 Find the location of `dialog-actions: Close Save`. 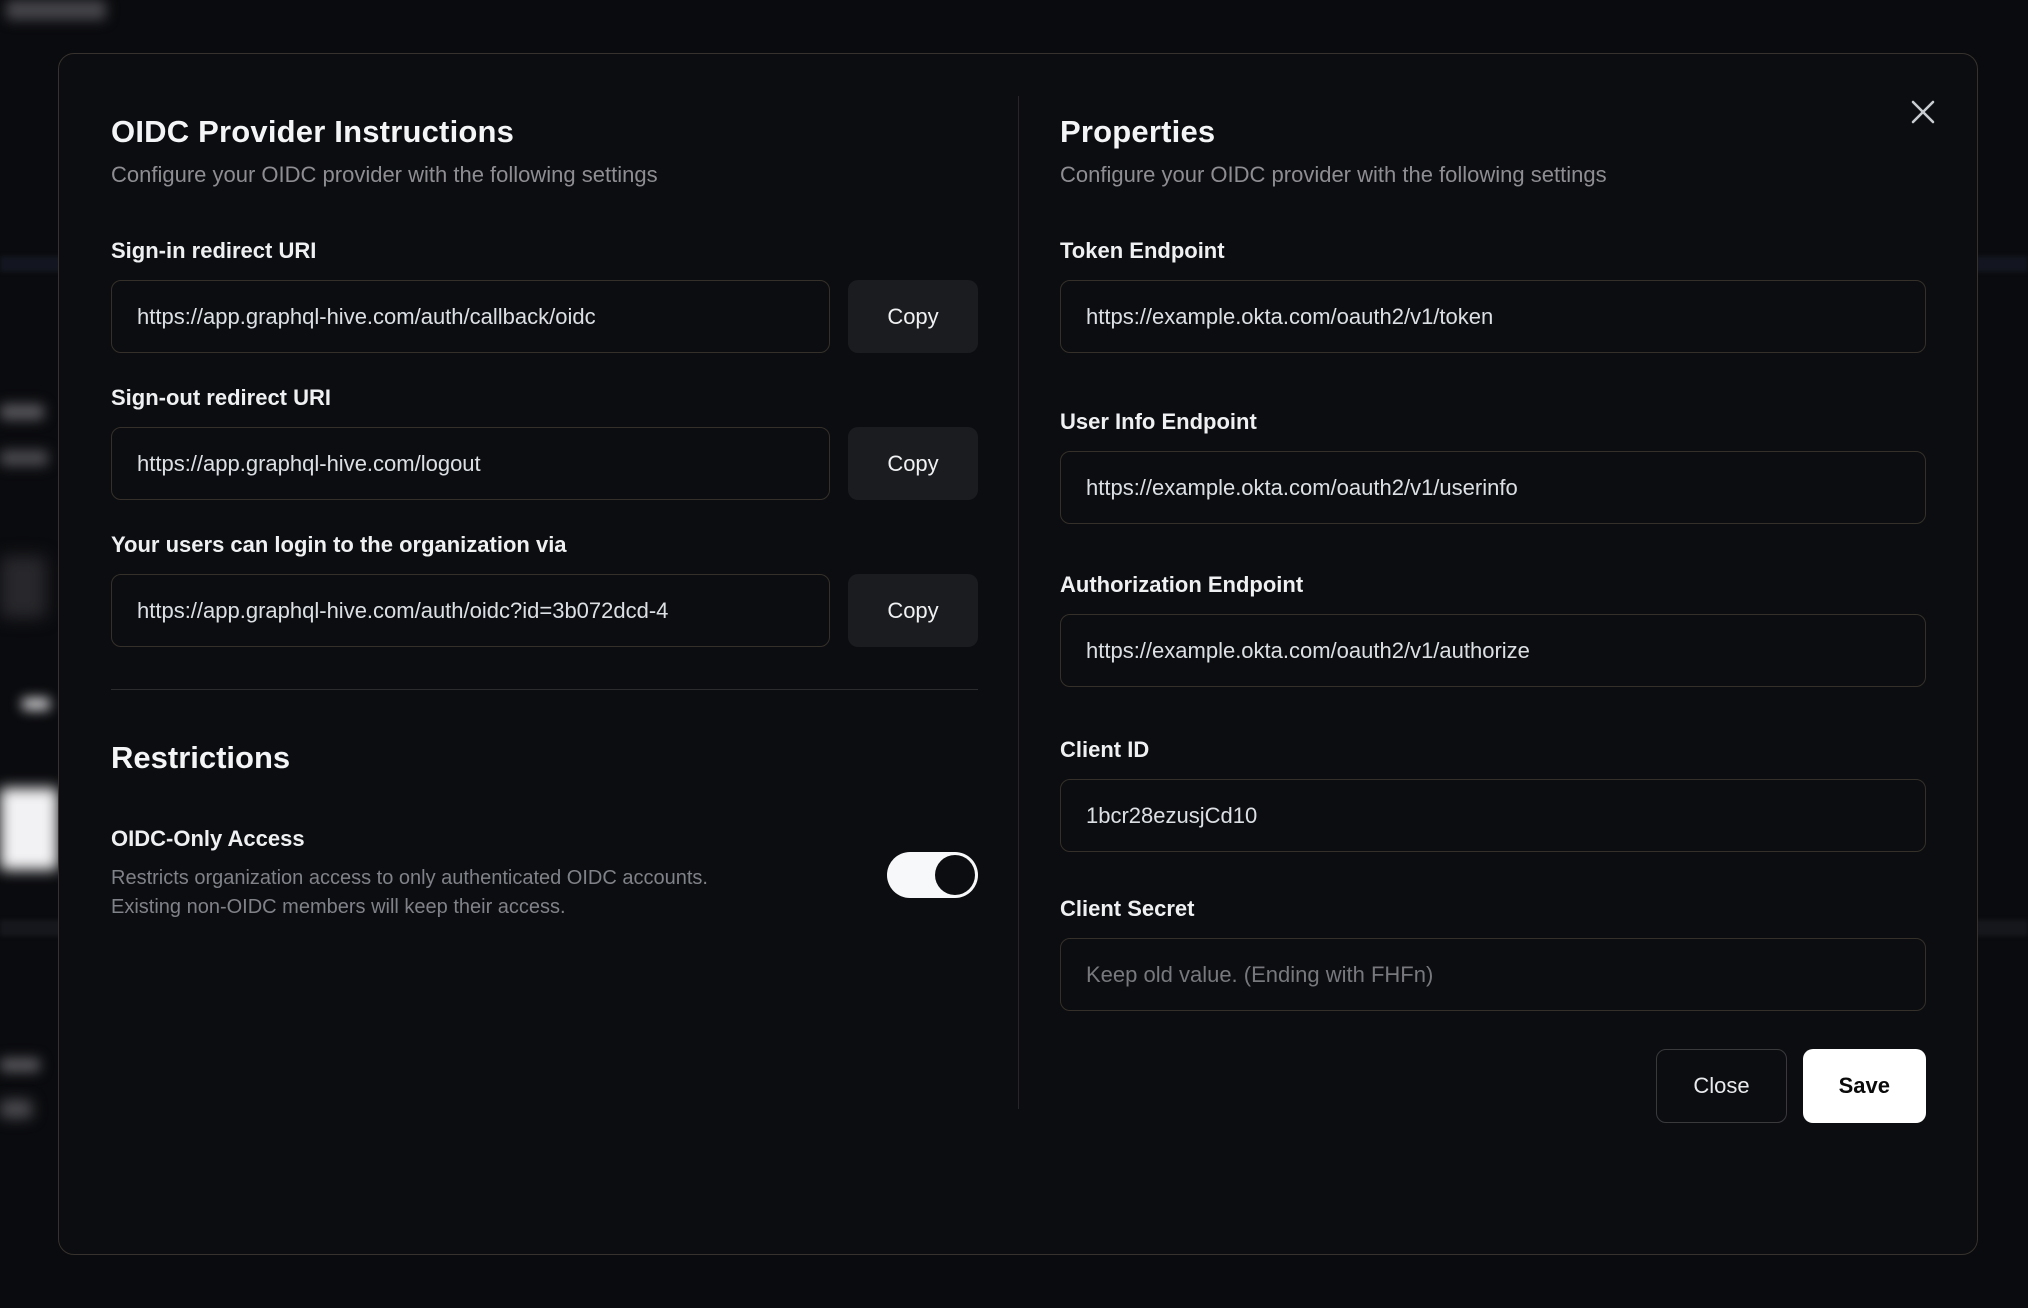

dialog-actions: Close Save is located at coordinates (1493, 1086).